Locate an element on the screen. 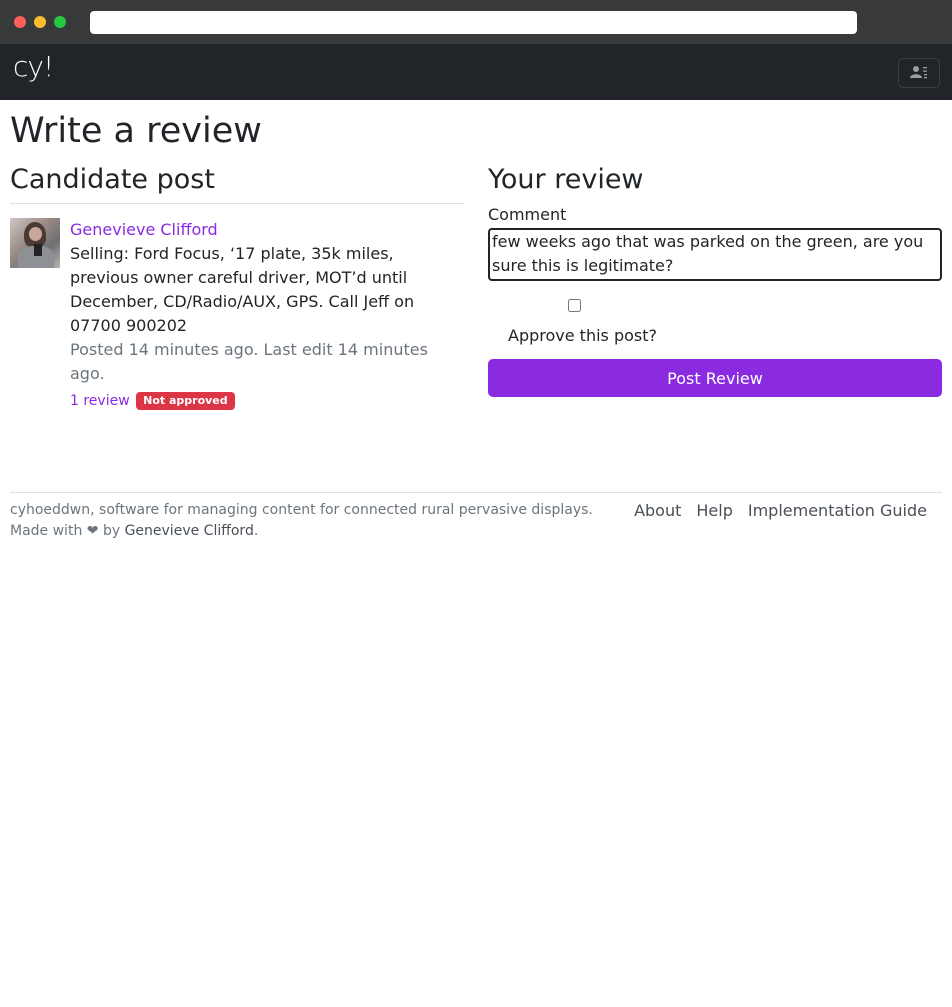 The height and width of the screenshot is (1007, 952). browser-chrome is located at coordinates (476, 22).